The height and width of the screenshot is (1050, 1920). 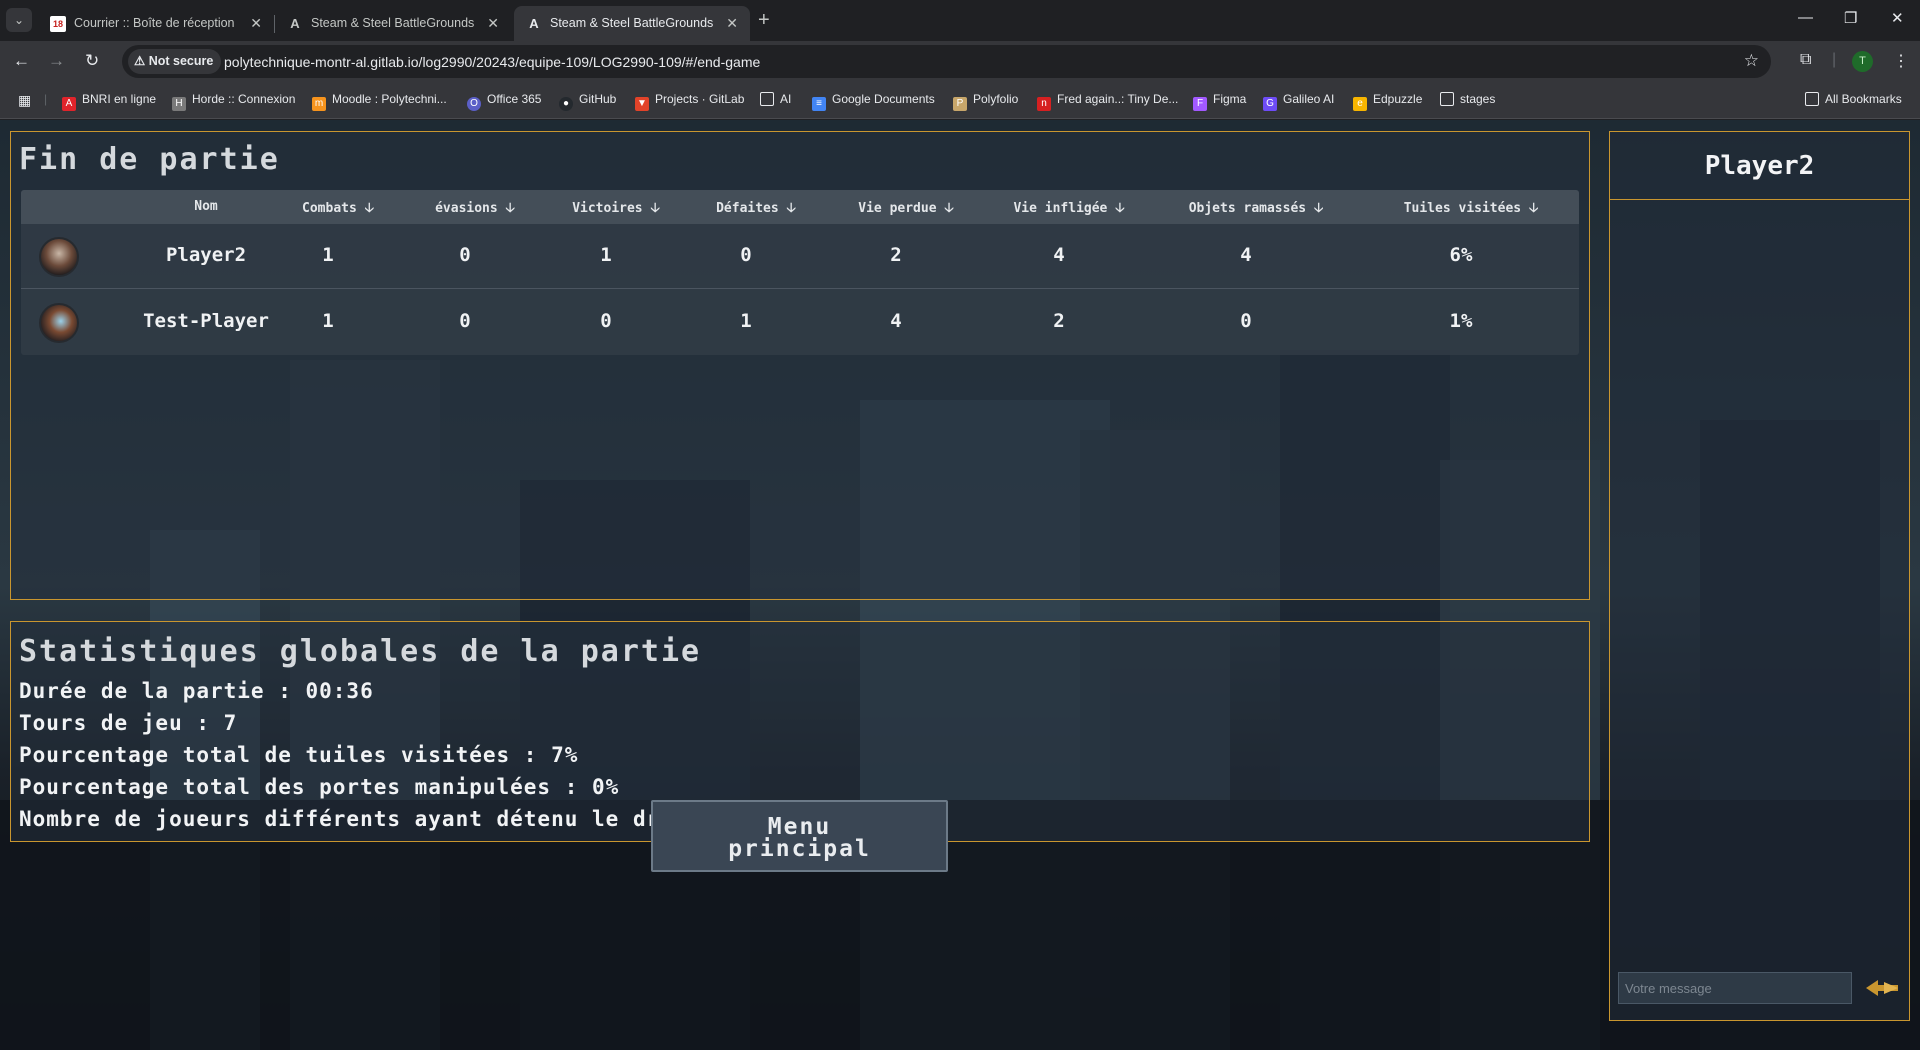 What do you see at coordinates (21, 61) in the screenshot?
I see `back-arrow-icon: ←` at bounding box center [21, 61].